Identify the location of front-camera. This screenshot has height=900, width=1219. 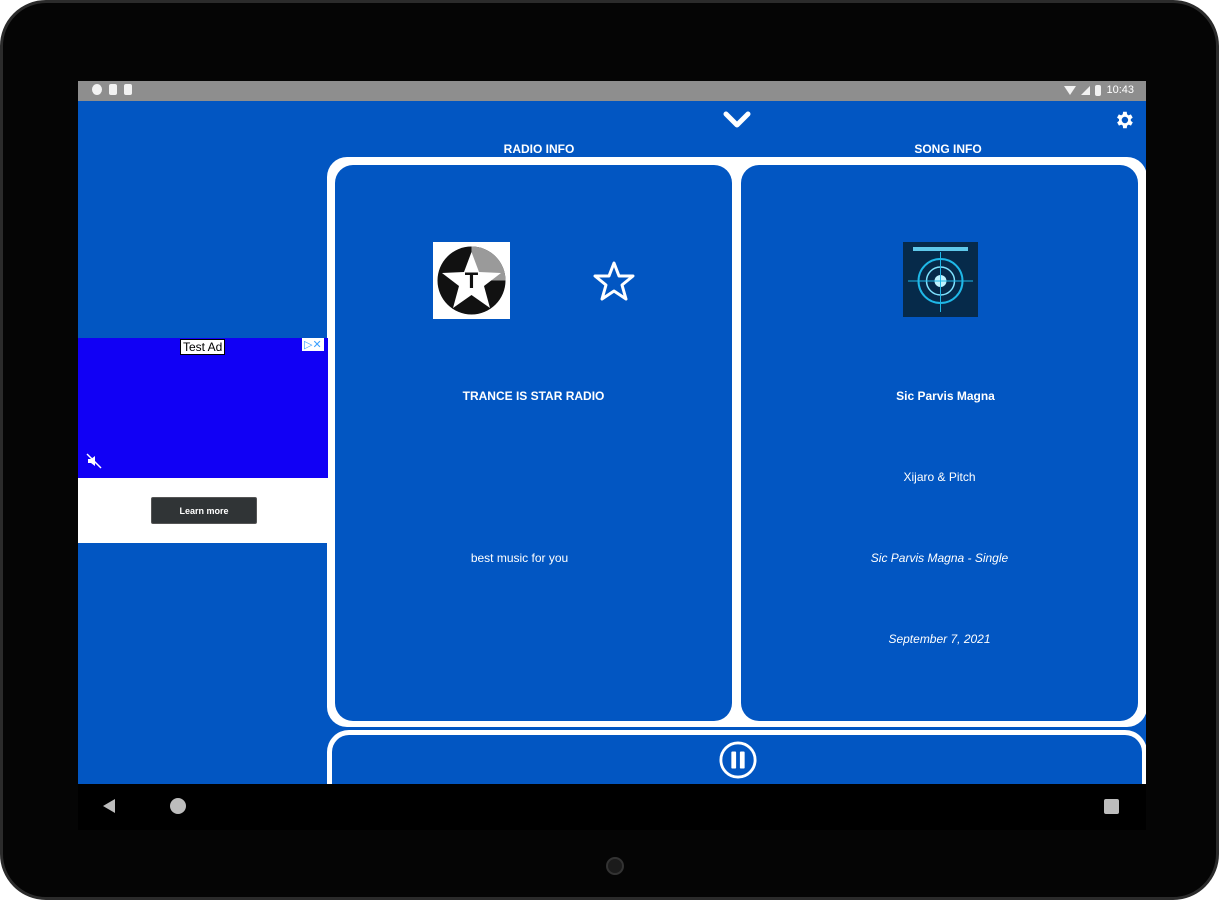
(615, 866).